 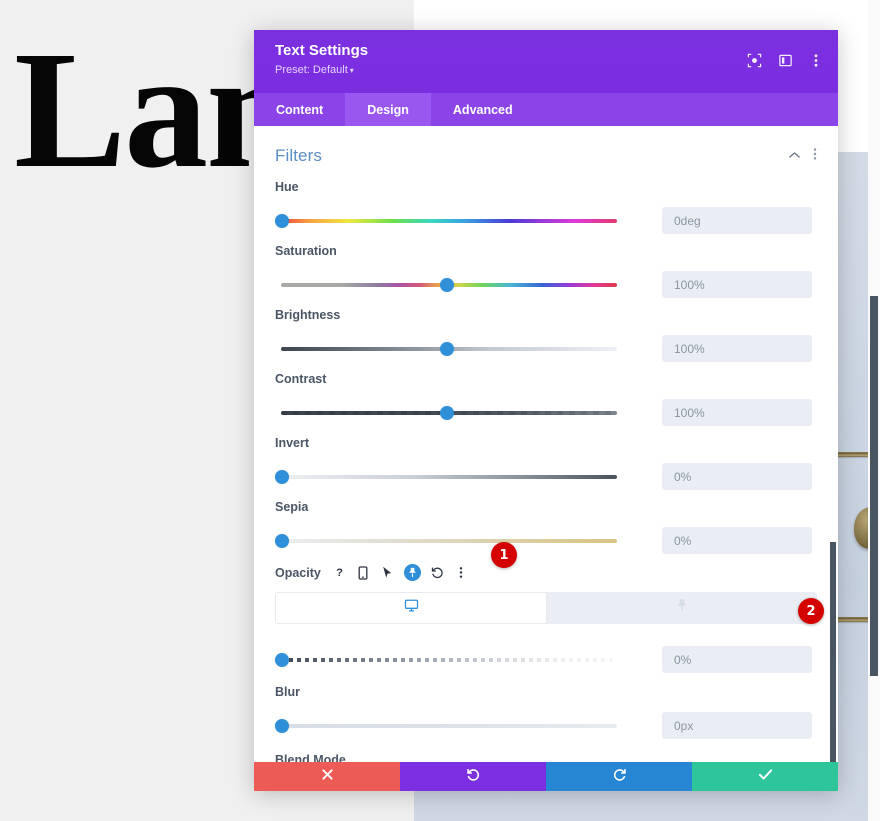 What do you see at coordinates (547, 70) in the screenshot?
I see `preset-selector: Preset: Default ▾` at bounding box center [547, 70].